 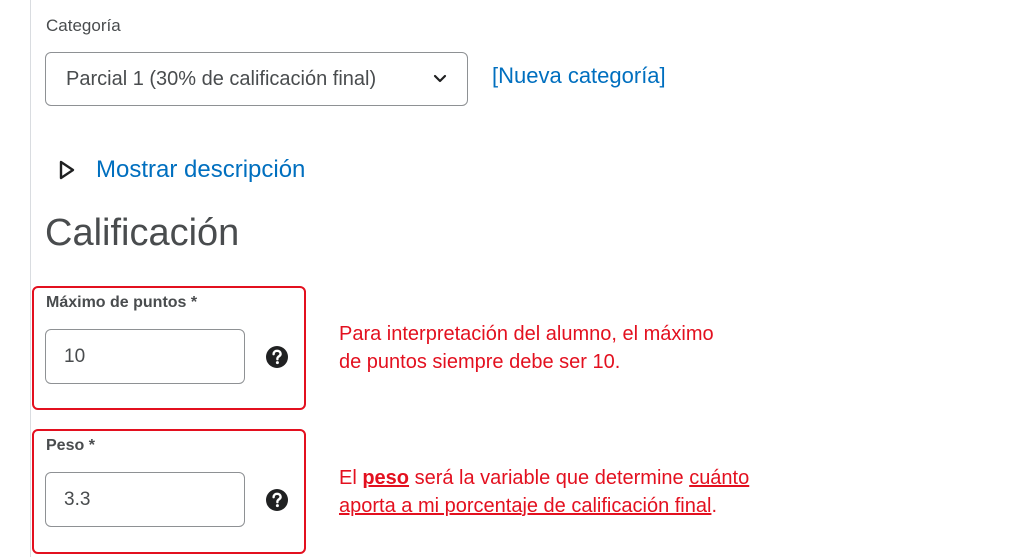 I want to click on category-select-value: Parcial 1 (30% de calificación final), so click(x=221, y=78).